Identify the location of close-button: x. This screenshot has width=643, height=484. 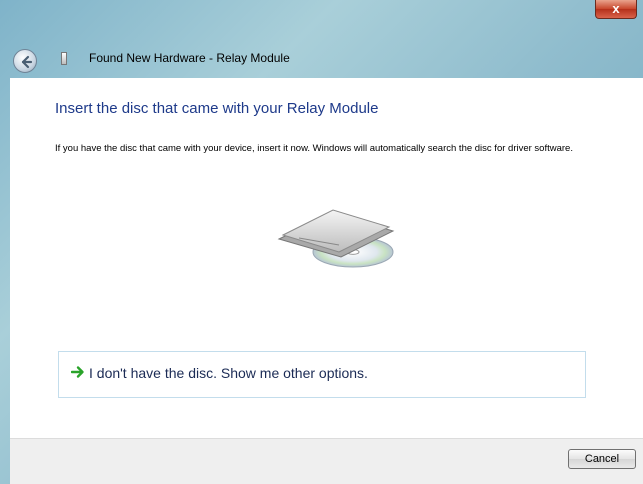
(616, 9).